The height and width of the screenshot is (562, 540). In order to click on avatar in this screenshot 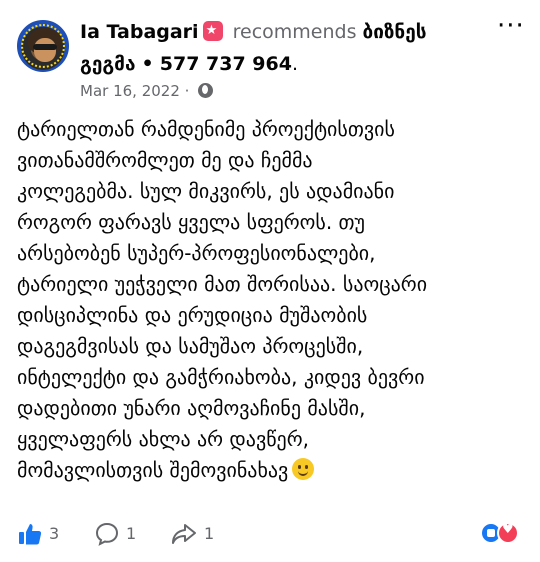, I will do `click(43, 46)`.